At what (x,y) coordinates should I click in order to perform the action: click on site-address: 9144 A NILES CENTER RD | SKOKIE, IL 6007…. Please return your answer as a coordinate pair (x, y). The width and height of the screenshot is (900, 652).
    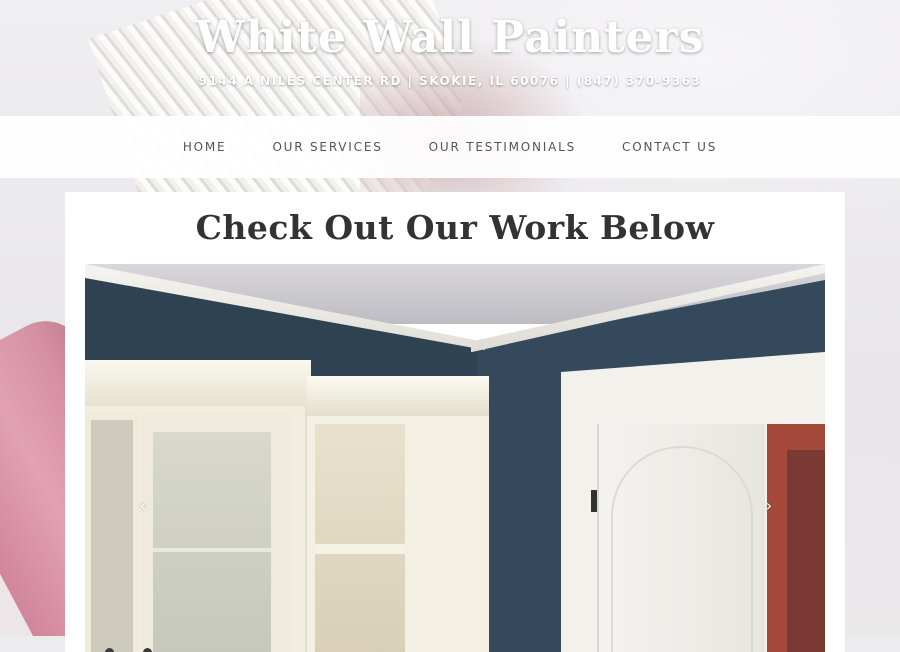
    Looking at the image, I should click on (450, 81).